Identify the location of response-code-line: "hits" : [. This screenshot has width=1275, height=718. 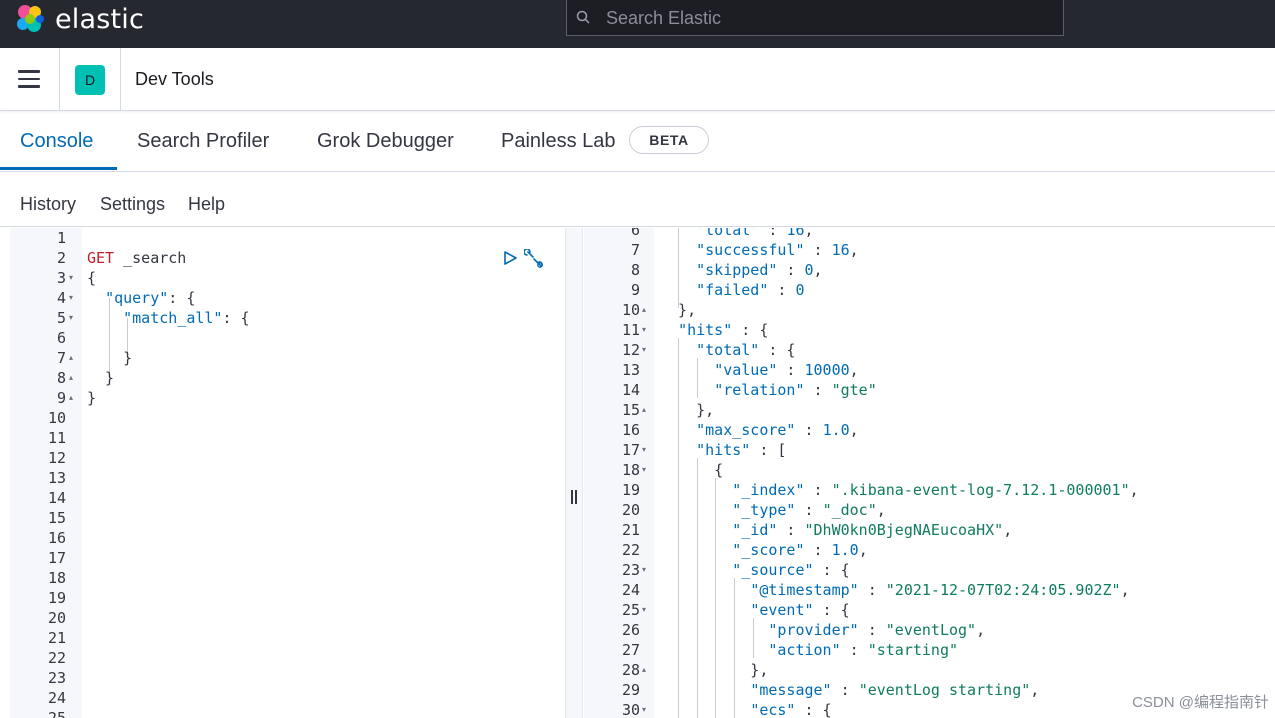
(741, 450).